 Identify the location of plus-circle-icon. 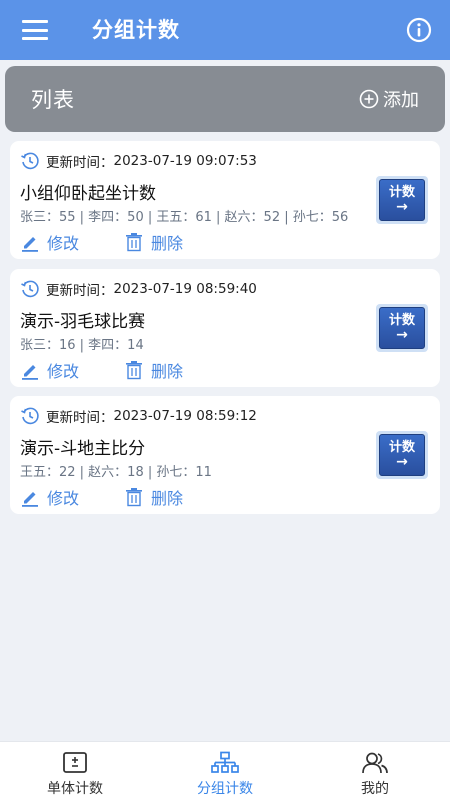
(369, 99).